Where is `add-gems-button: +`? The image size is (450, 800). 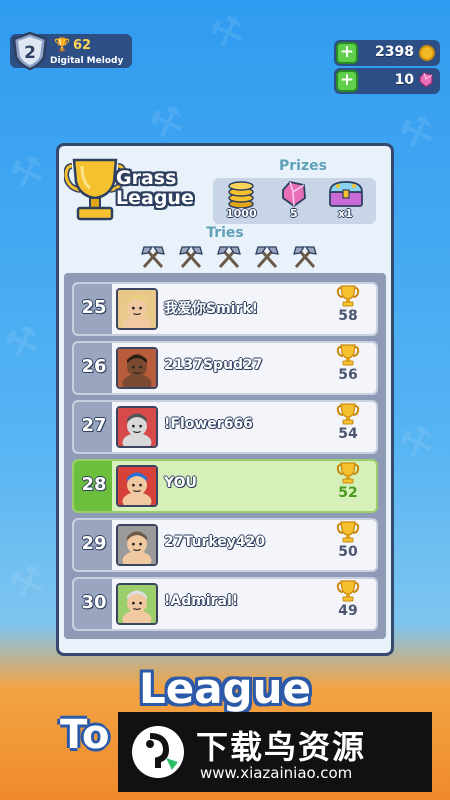 add-gems-button: + is located at coordinates (347, 81).